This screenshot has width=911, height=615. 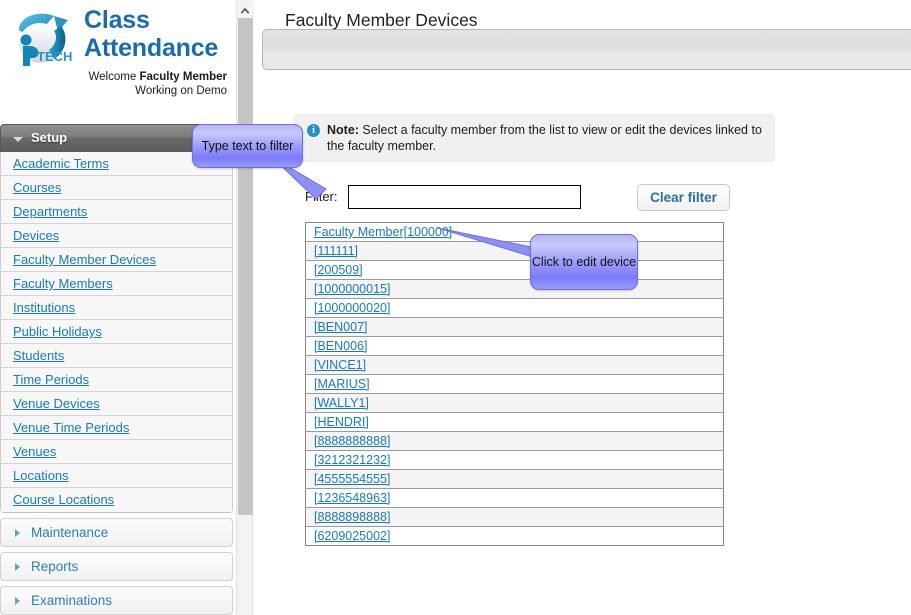 I want to click on sidebar-section-examinations: Examinations, so click(x=116, y=600).